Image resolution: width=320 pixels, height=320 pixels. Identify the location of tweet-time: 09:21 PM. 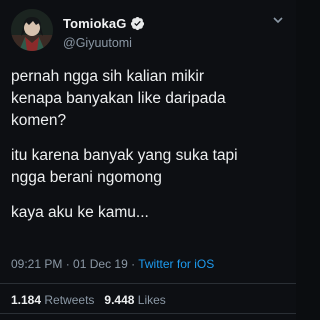
(36, 264).